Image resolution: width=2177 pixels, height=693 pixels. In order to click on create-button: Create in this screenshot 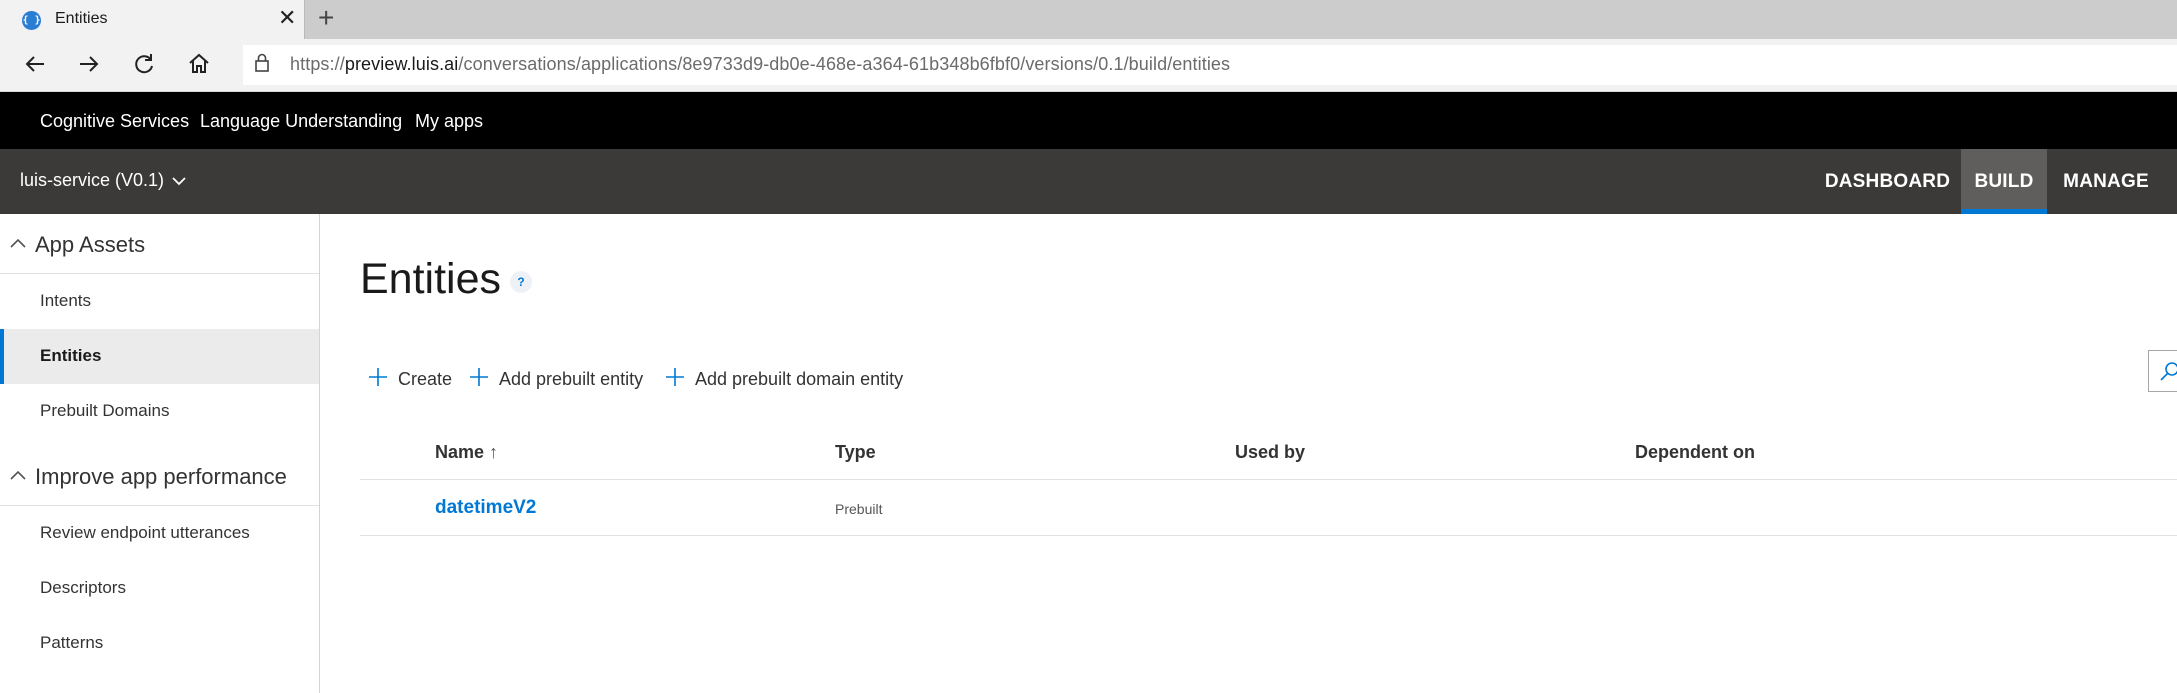, I will do `click(415, 379)`.